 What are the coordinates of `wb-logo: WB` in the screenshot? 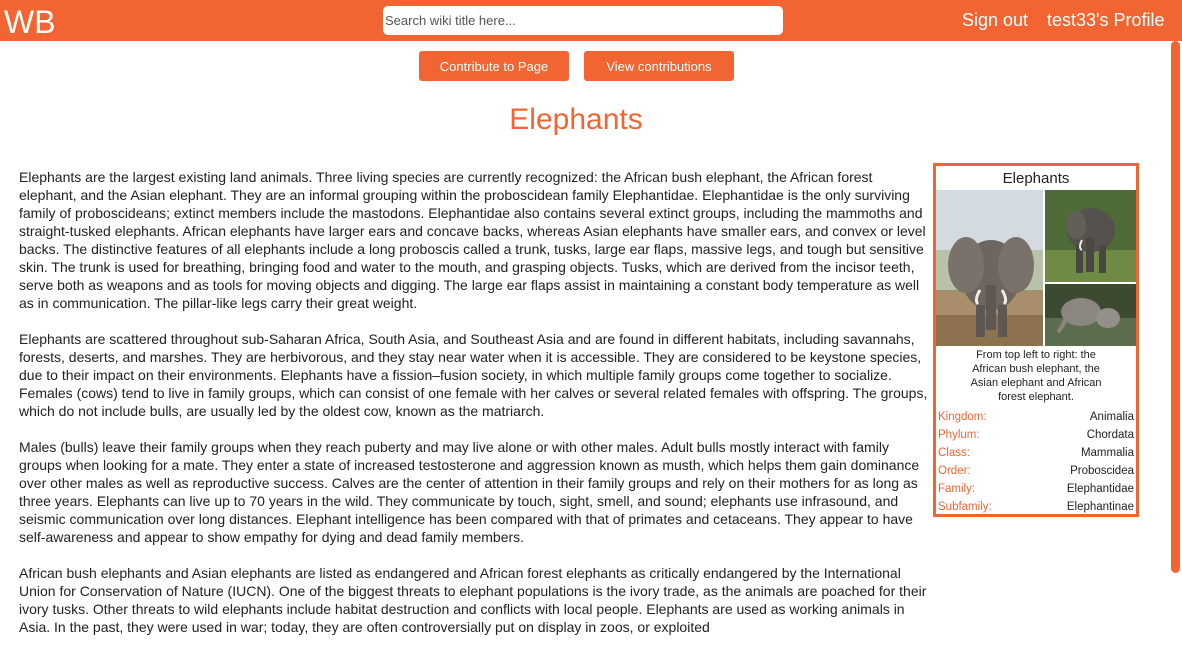 It's located at (33, 21).